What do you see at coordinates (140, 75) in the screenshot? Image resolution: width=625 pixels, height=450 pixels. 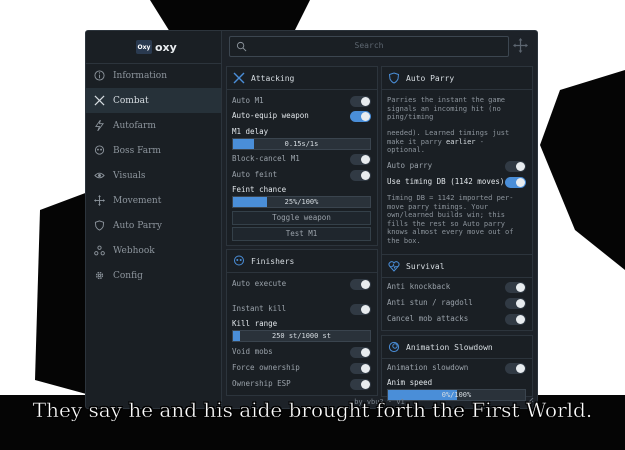 I see `sidebar-item-label: Information` at bounding box center [140, 75].